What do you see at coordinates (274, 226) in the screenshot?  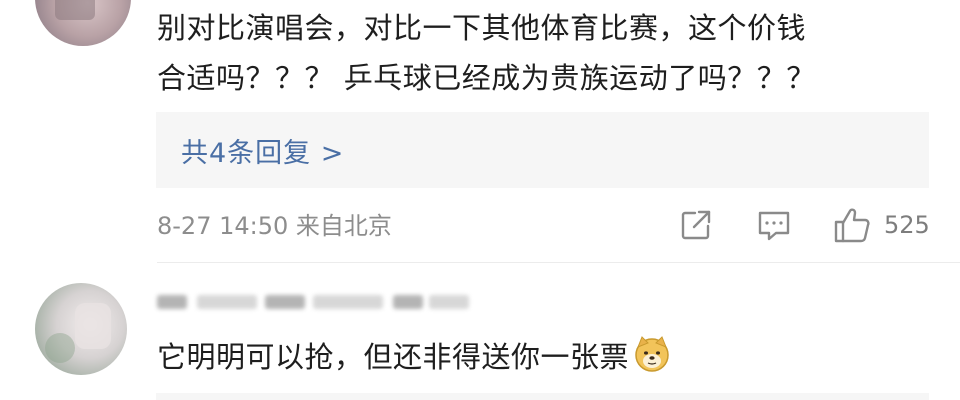 I see `comment-meta: 8-27 14:50 来自北京` at bounding box center [274, 226].